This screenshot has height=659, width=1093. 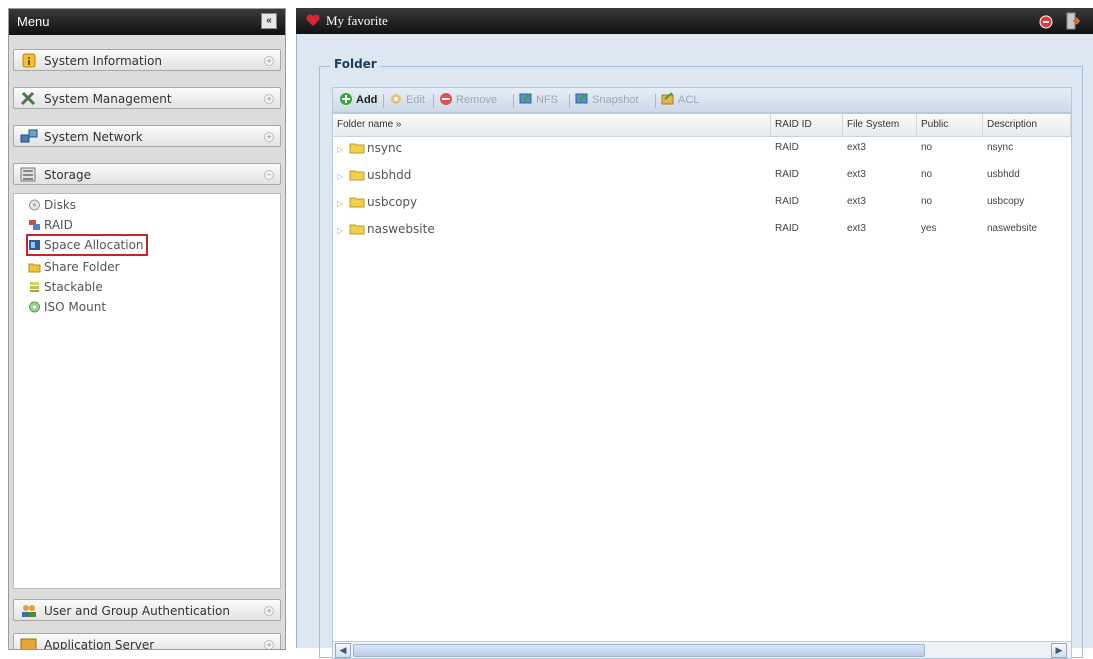 I want to click on folder-toolbar: Add Edit Remove NFS Snapshot ACL, so click(x=702, y=100).